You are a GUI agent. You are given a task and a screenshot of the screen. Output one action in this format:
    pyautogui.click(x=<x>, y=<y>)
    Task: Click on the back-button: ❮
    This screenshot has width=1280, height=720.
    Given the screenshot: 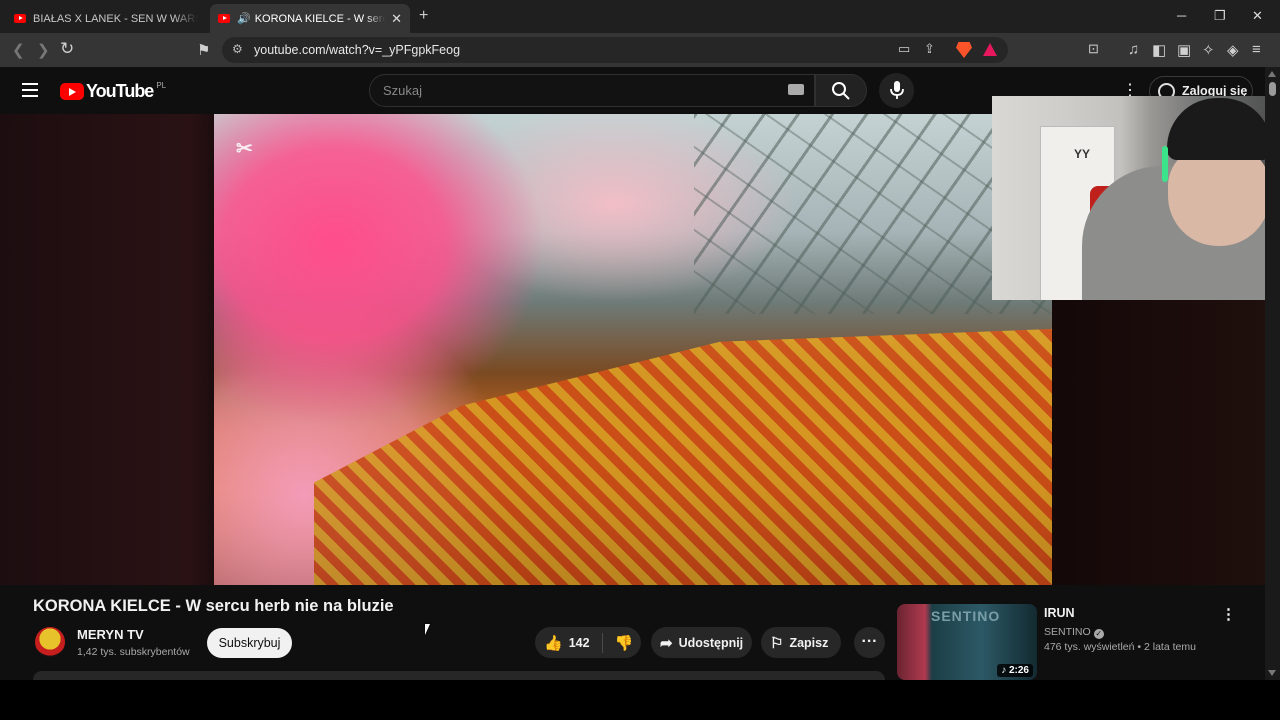 What is the action you would take?
    pyautogui.click(x=18, y=50)
    